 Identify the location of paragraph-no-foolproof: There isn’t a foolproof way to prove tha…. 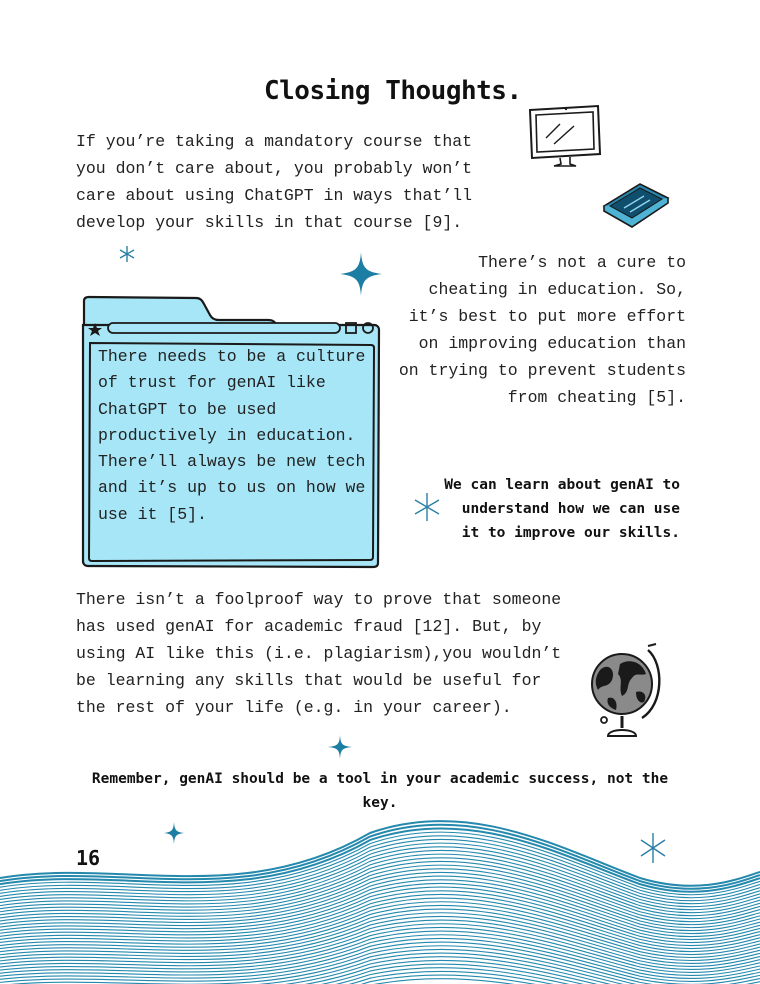
(319, 653).